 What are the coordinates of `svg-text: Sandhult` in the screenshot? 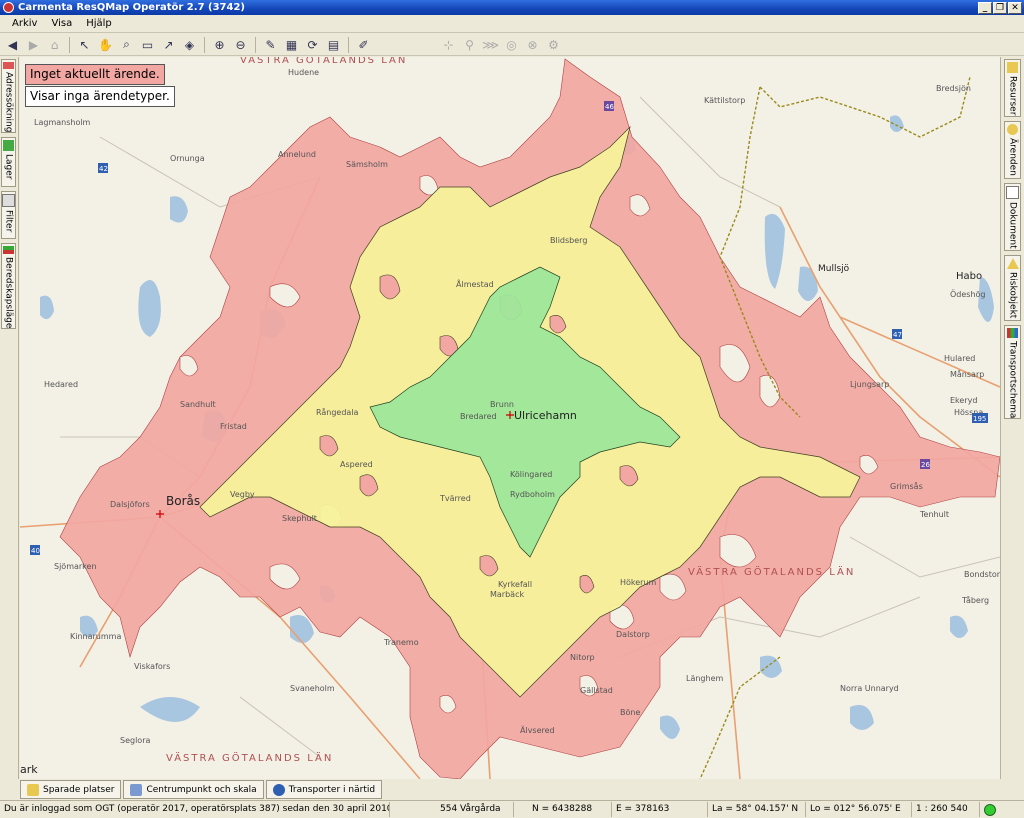 It's located at (198, 404).